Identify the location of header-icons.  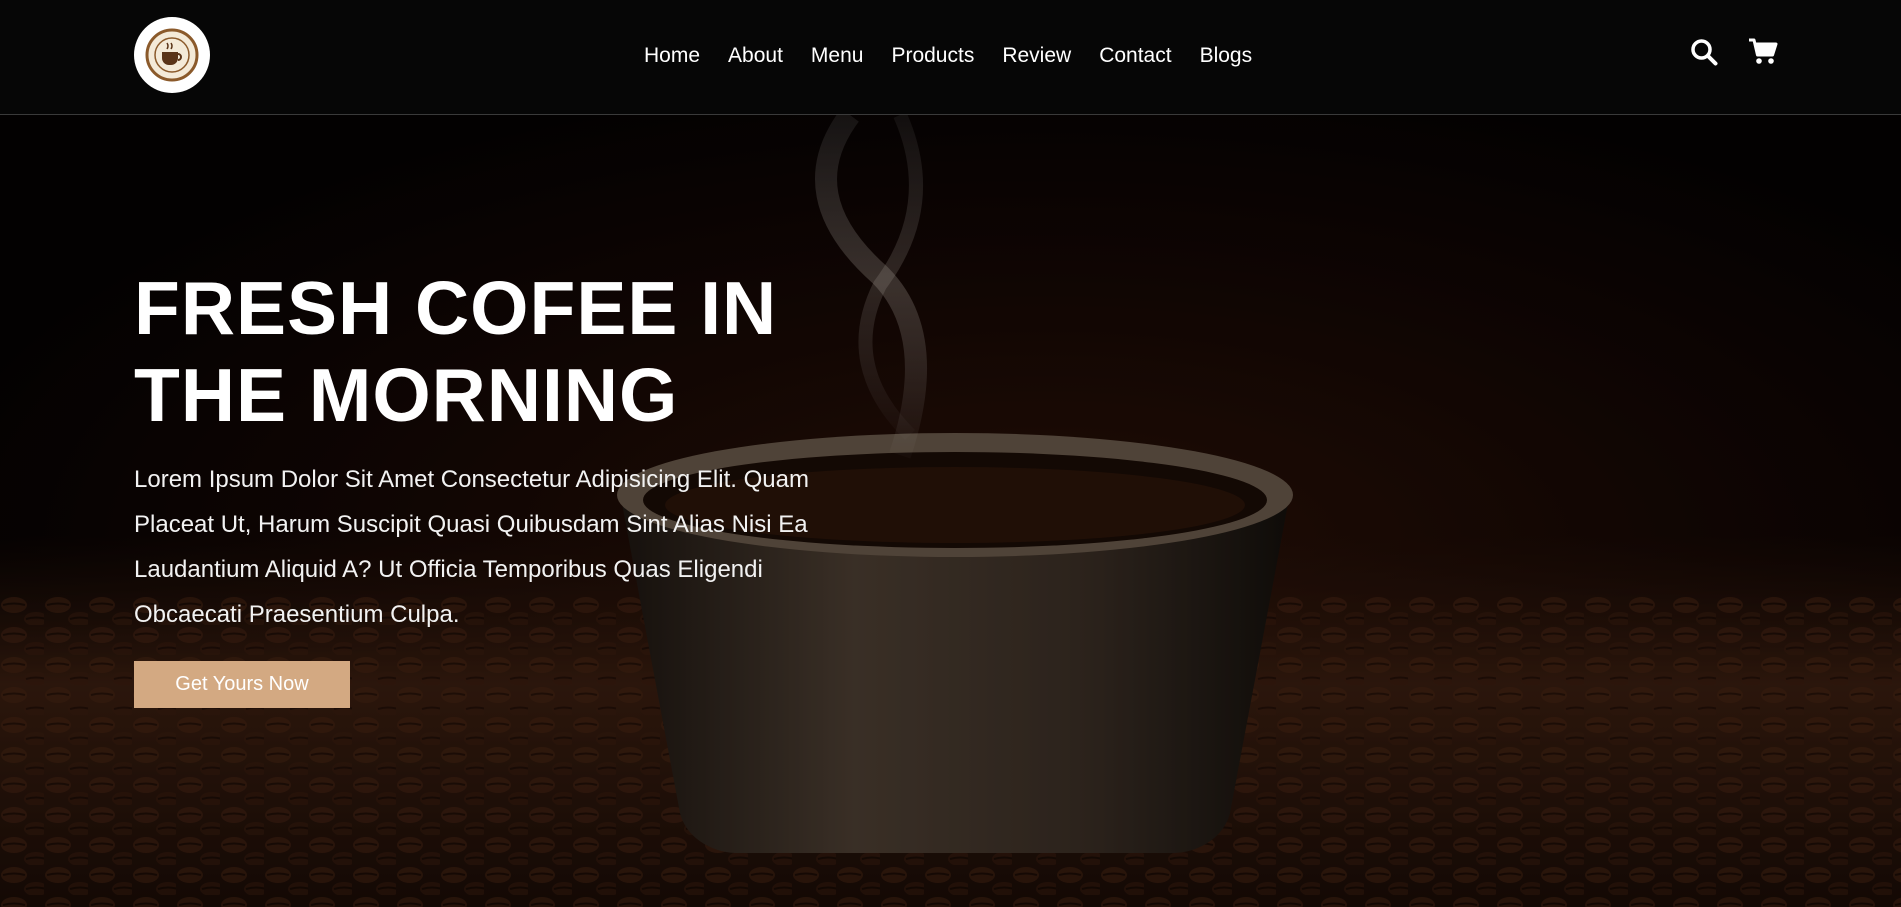
(1734, 54).